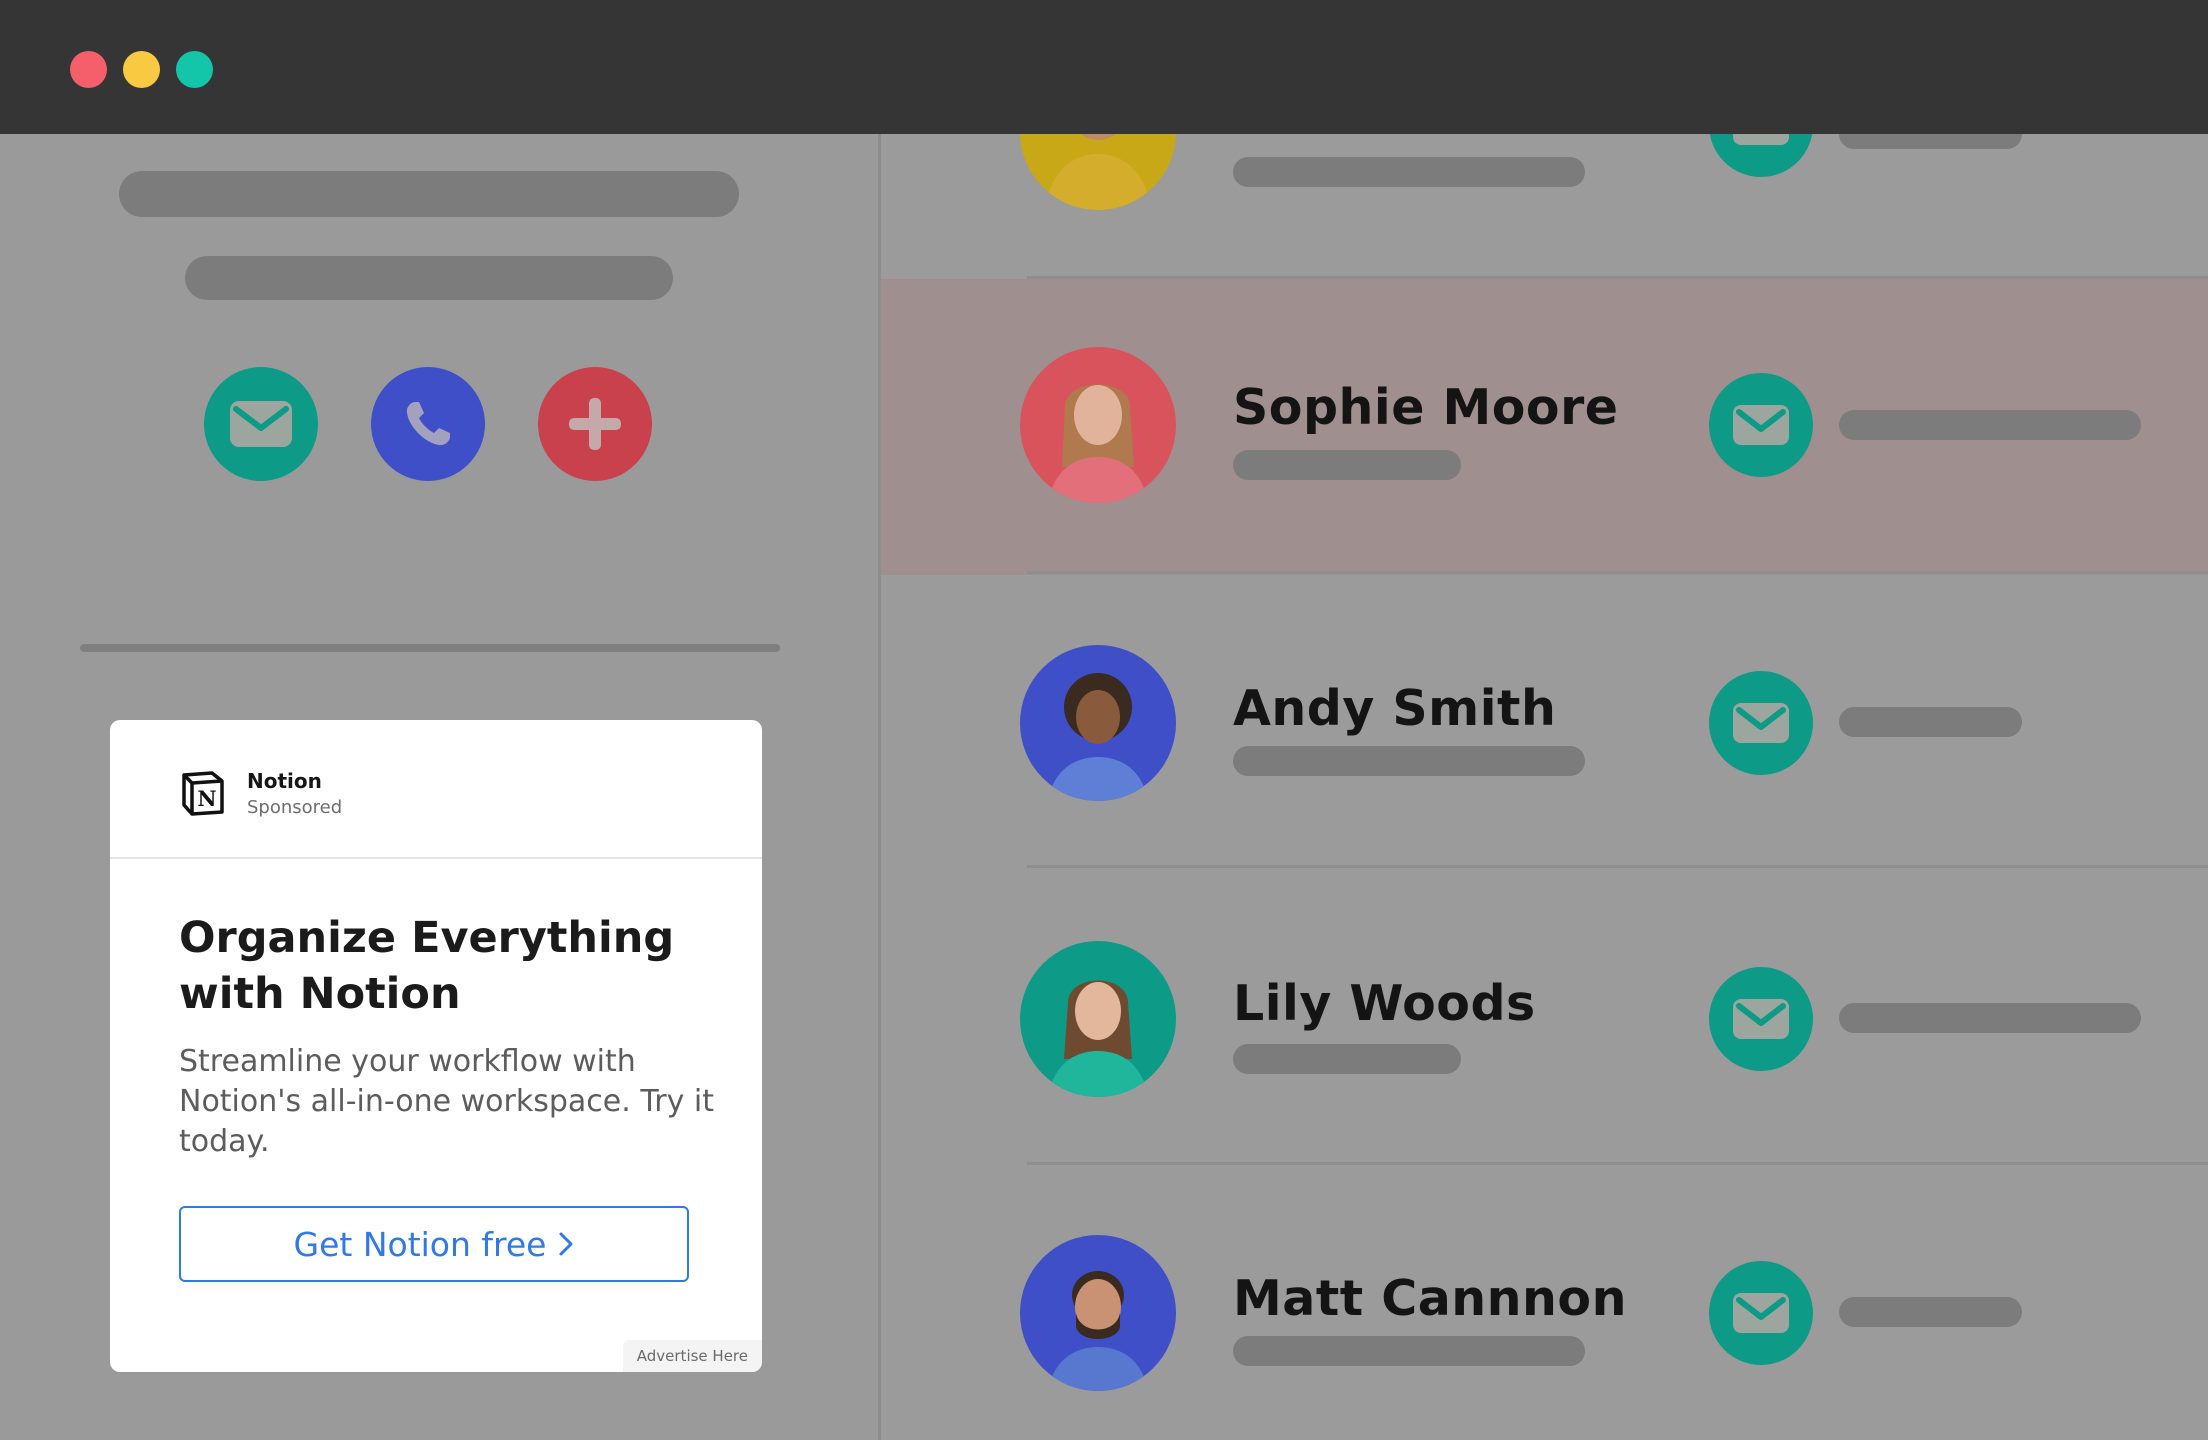 The height and width of the screenshot is (1440, 2208). What do you see at coordinates (1544, 1016) in the screenshot?
I see `contact-row: Lily Woods` at bounding box center [1544, 1016].